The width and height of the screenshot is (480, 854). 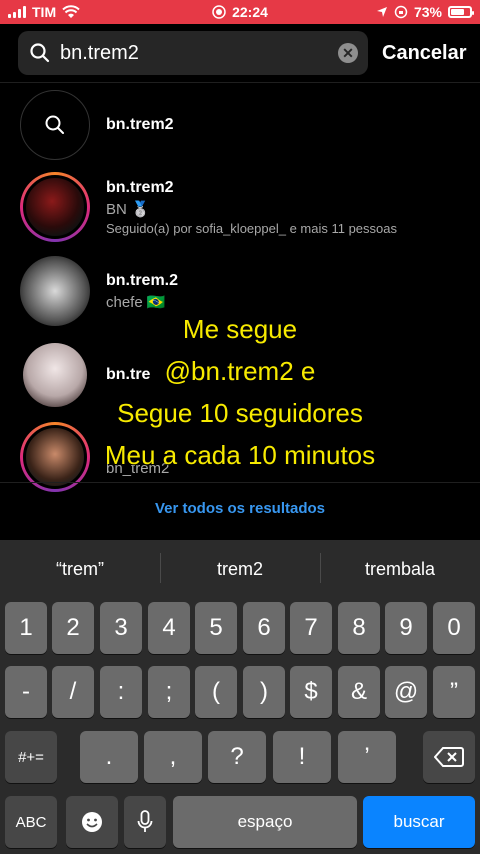 I want to click on clear-search-button: ✕, so click(x=348, y=53).